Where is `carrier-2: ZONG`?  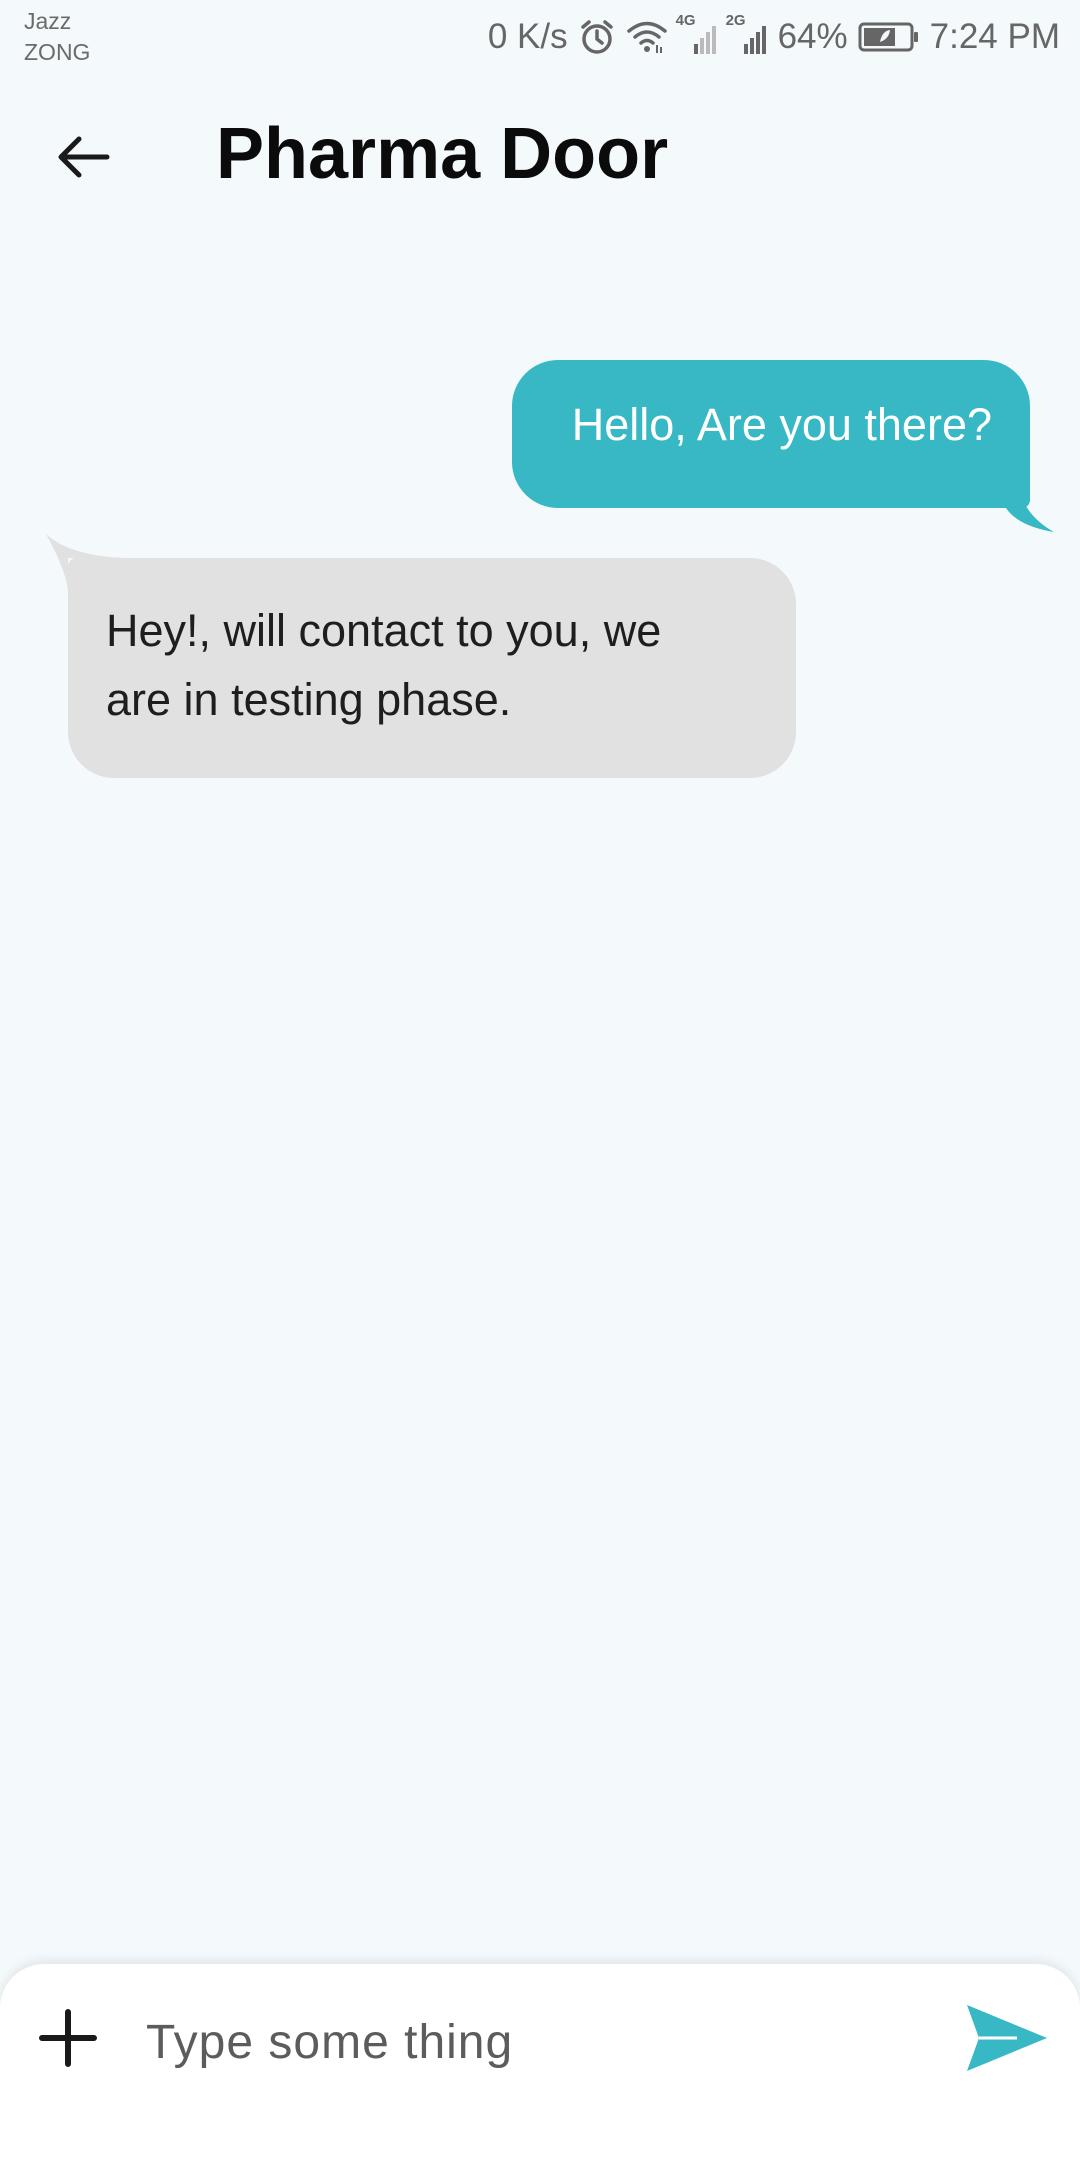 carrier-2: ZONG is located at coordinates (57, 52).